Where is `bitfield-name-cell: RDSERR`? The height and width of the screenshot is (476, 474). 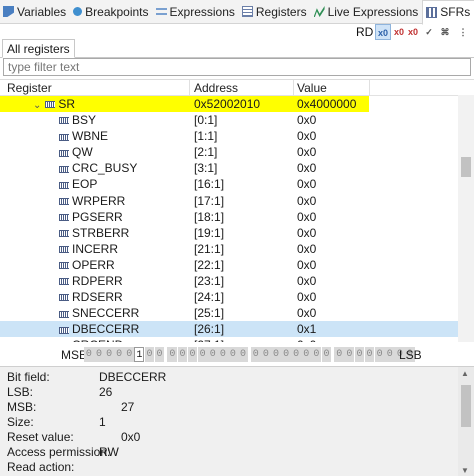 bitfield-name-cell: RDSERR is located at coordinates (91, 297).